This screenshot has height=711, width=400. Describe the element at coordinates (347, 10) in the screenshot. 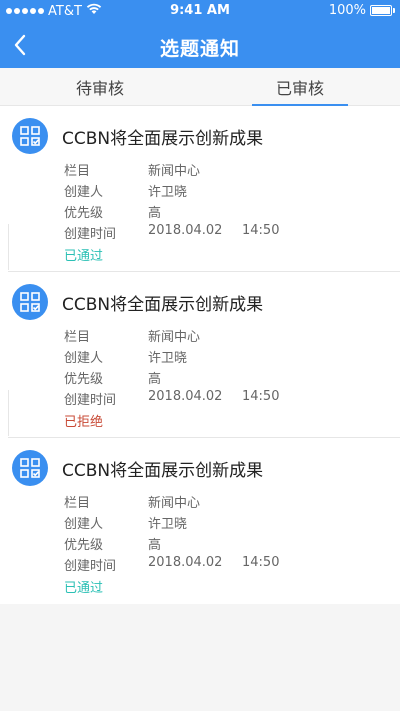

I see `battery-percent: 100%` at that location.